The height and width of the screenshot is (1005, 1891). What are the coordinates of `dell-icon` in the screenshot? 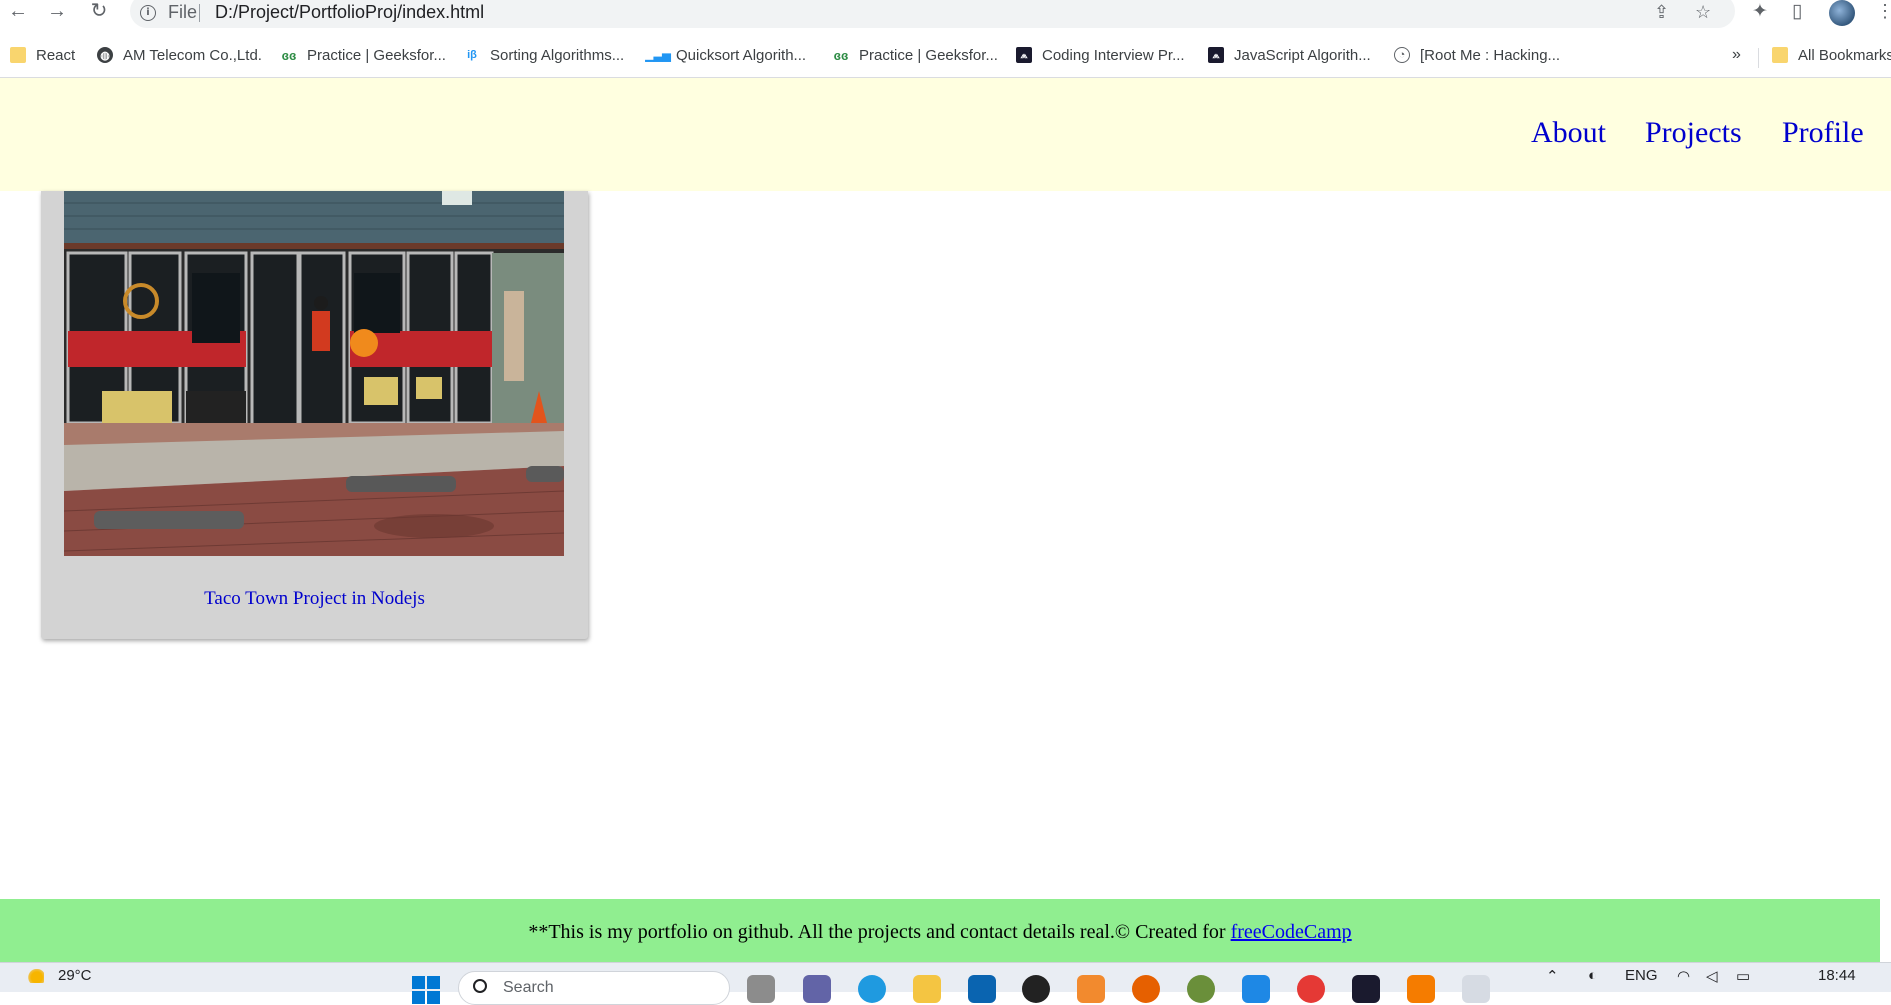 It's located at (1036, 989).